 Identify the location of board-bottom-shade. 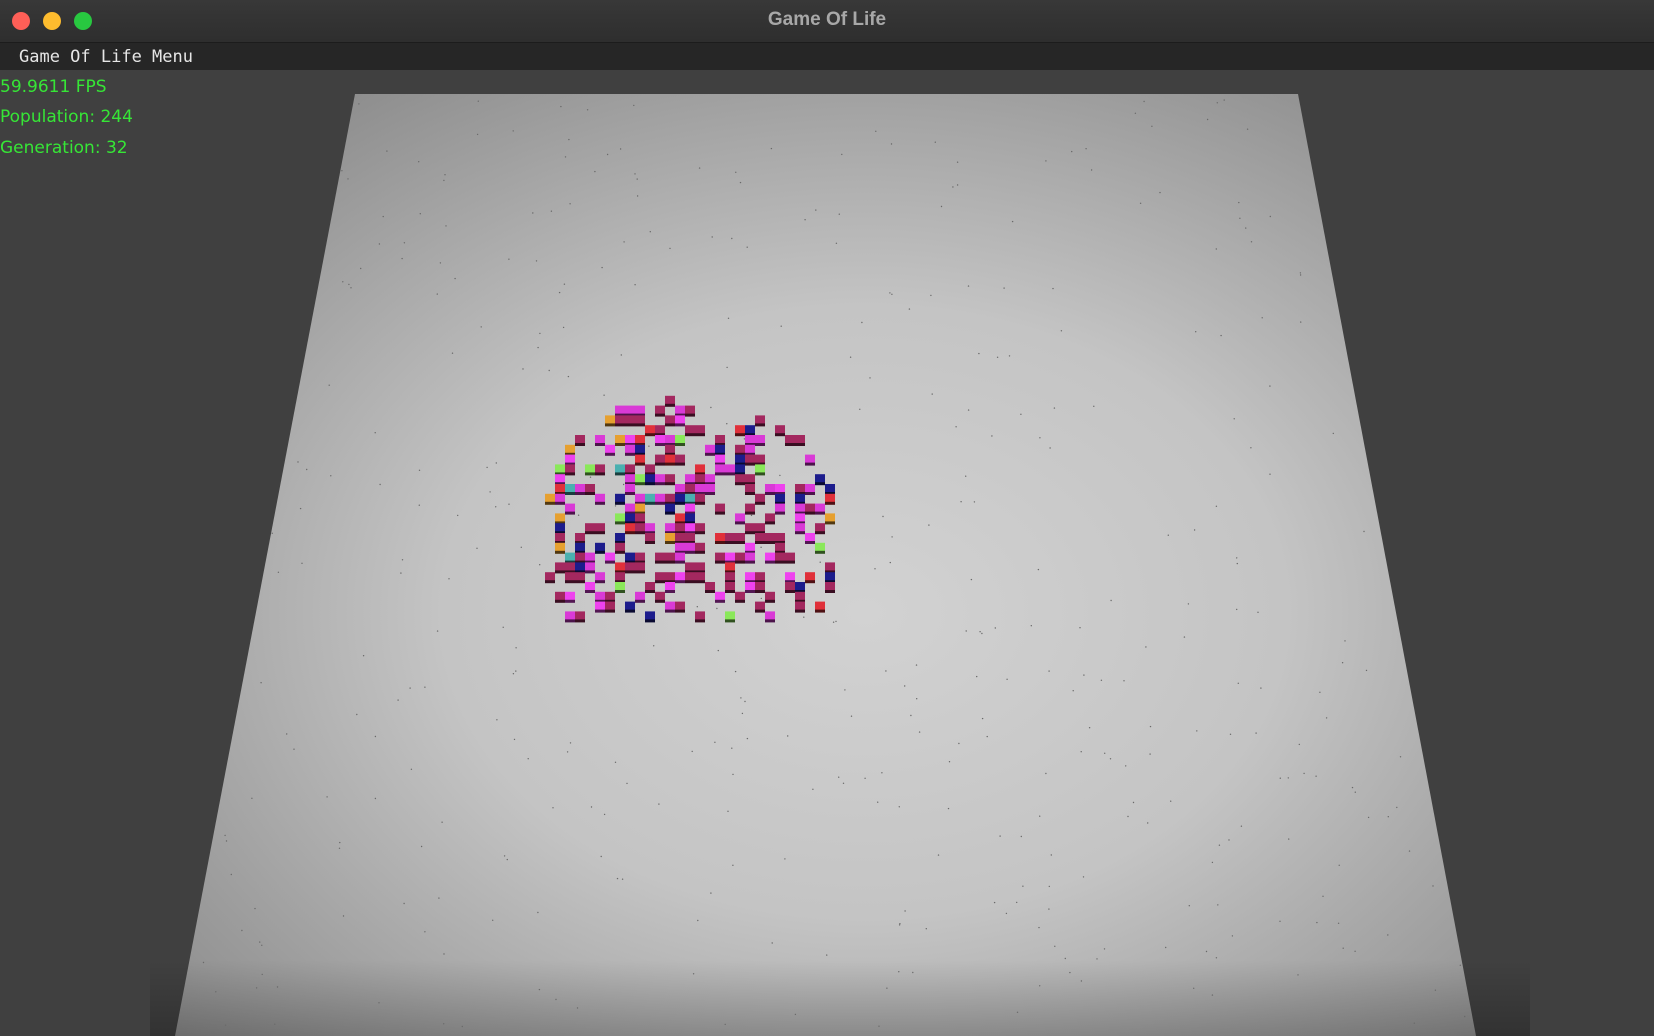
(840, 998).